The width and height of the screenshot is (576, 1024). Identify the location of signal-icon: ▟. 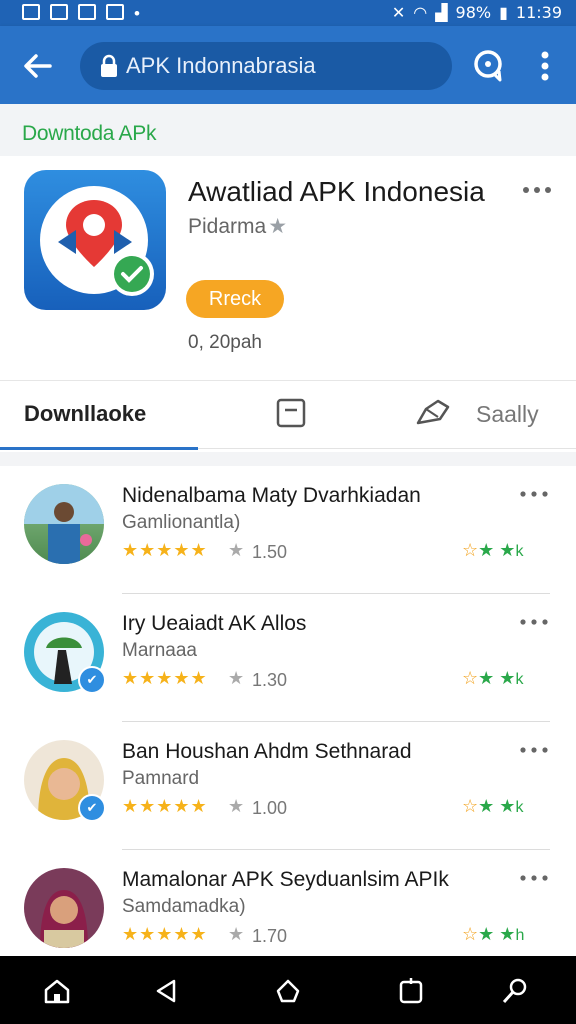
(441, 12).